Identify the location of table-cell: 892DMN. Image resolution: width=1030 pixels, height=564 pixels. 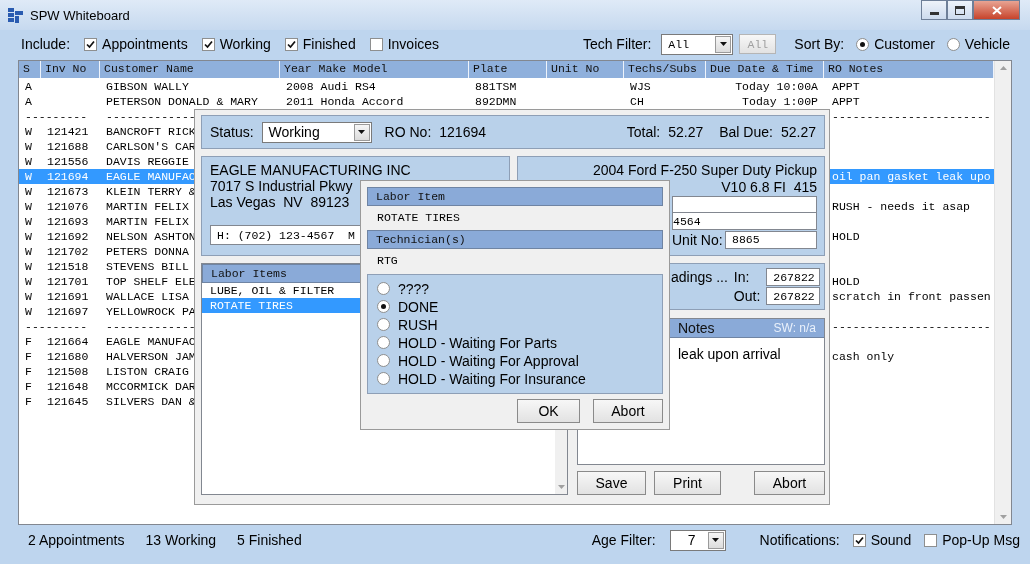
(496, 101).